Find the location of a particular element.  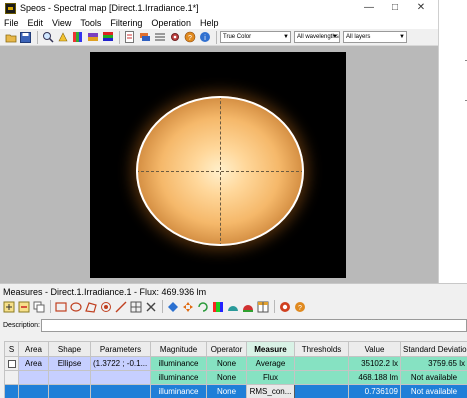

measures-toolbar: ? is located at coordinates (155, 306).